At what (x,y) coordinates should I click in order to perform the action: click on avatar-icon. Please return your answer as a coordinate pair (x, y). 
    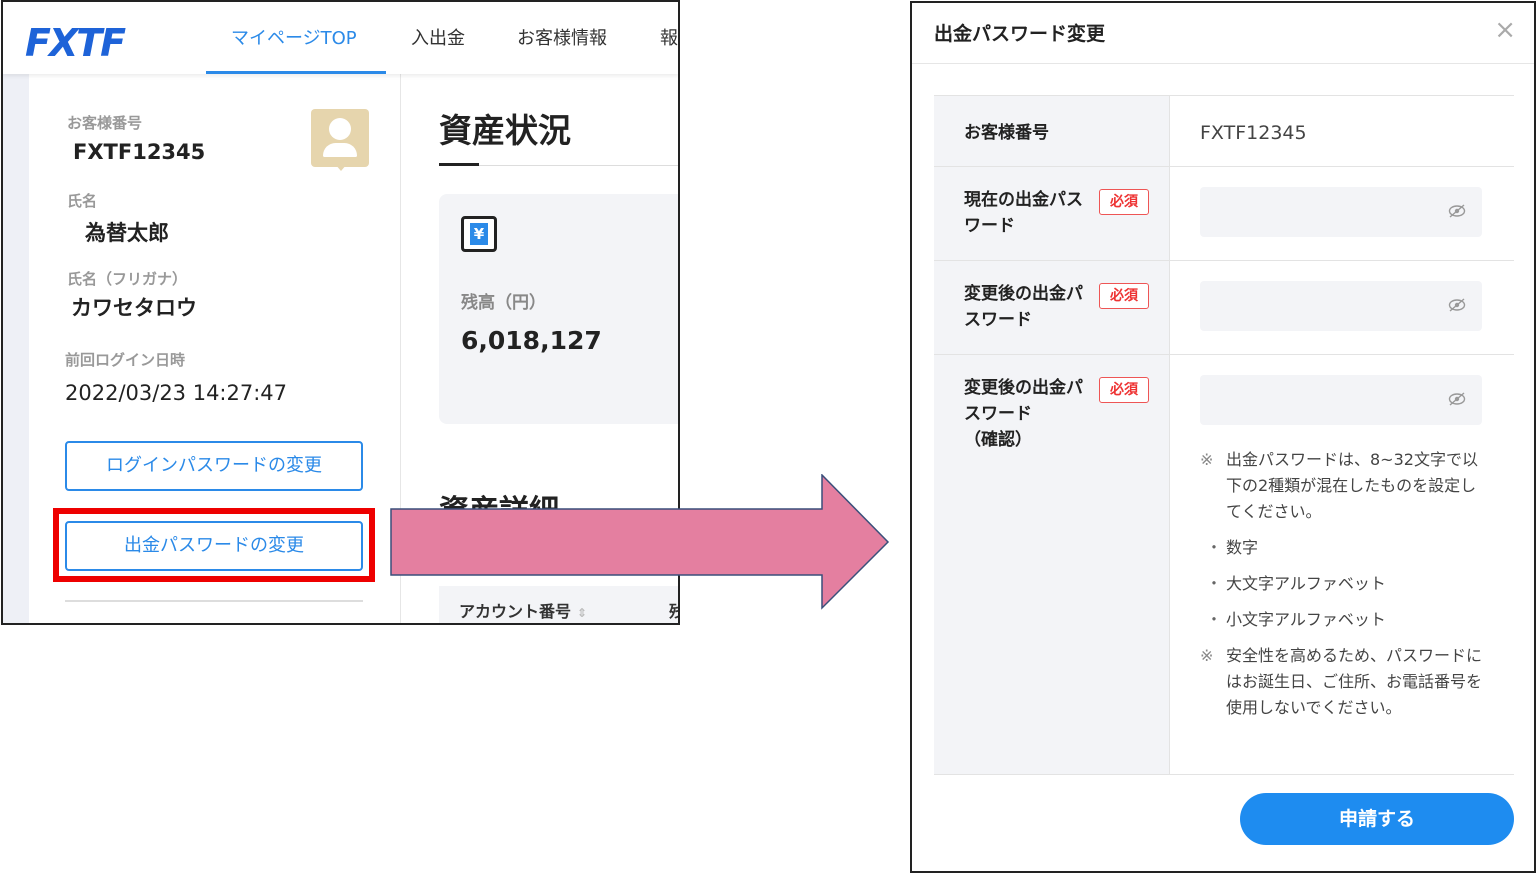
    Looking at the image, I should click on (340, 140).